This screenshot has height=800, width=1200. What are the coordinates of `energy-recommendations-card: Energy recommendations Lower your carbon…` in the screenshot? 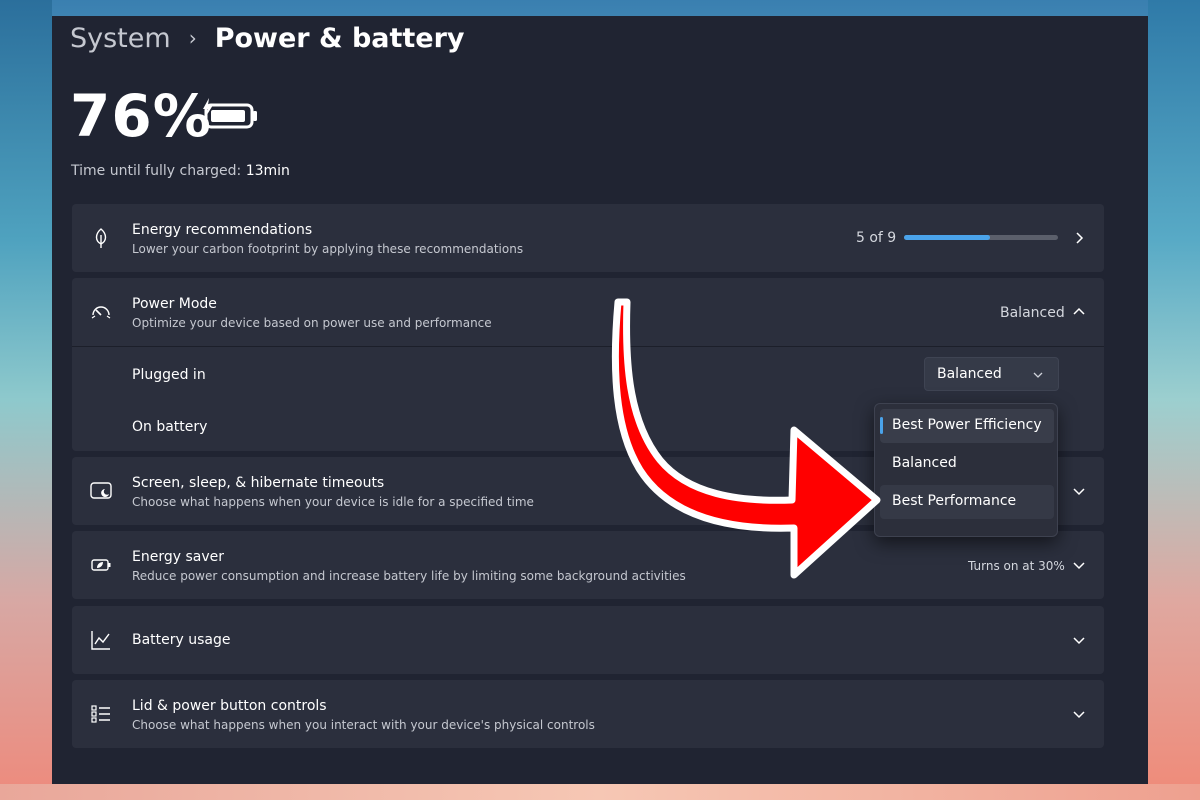 It's located at (588, 238).